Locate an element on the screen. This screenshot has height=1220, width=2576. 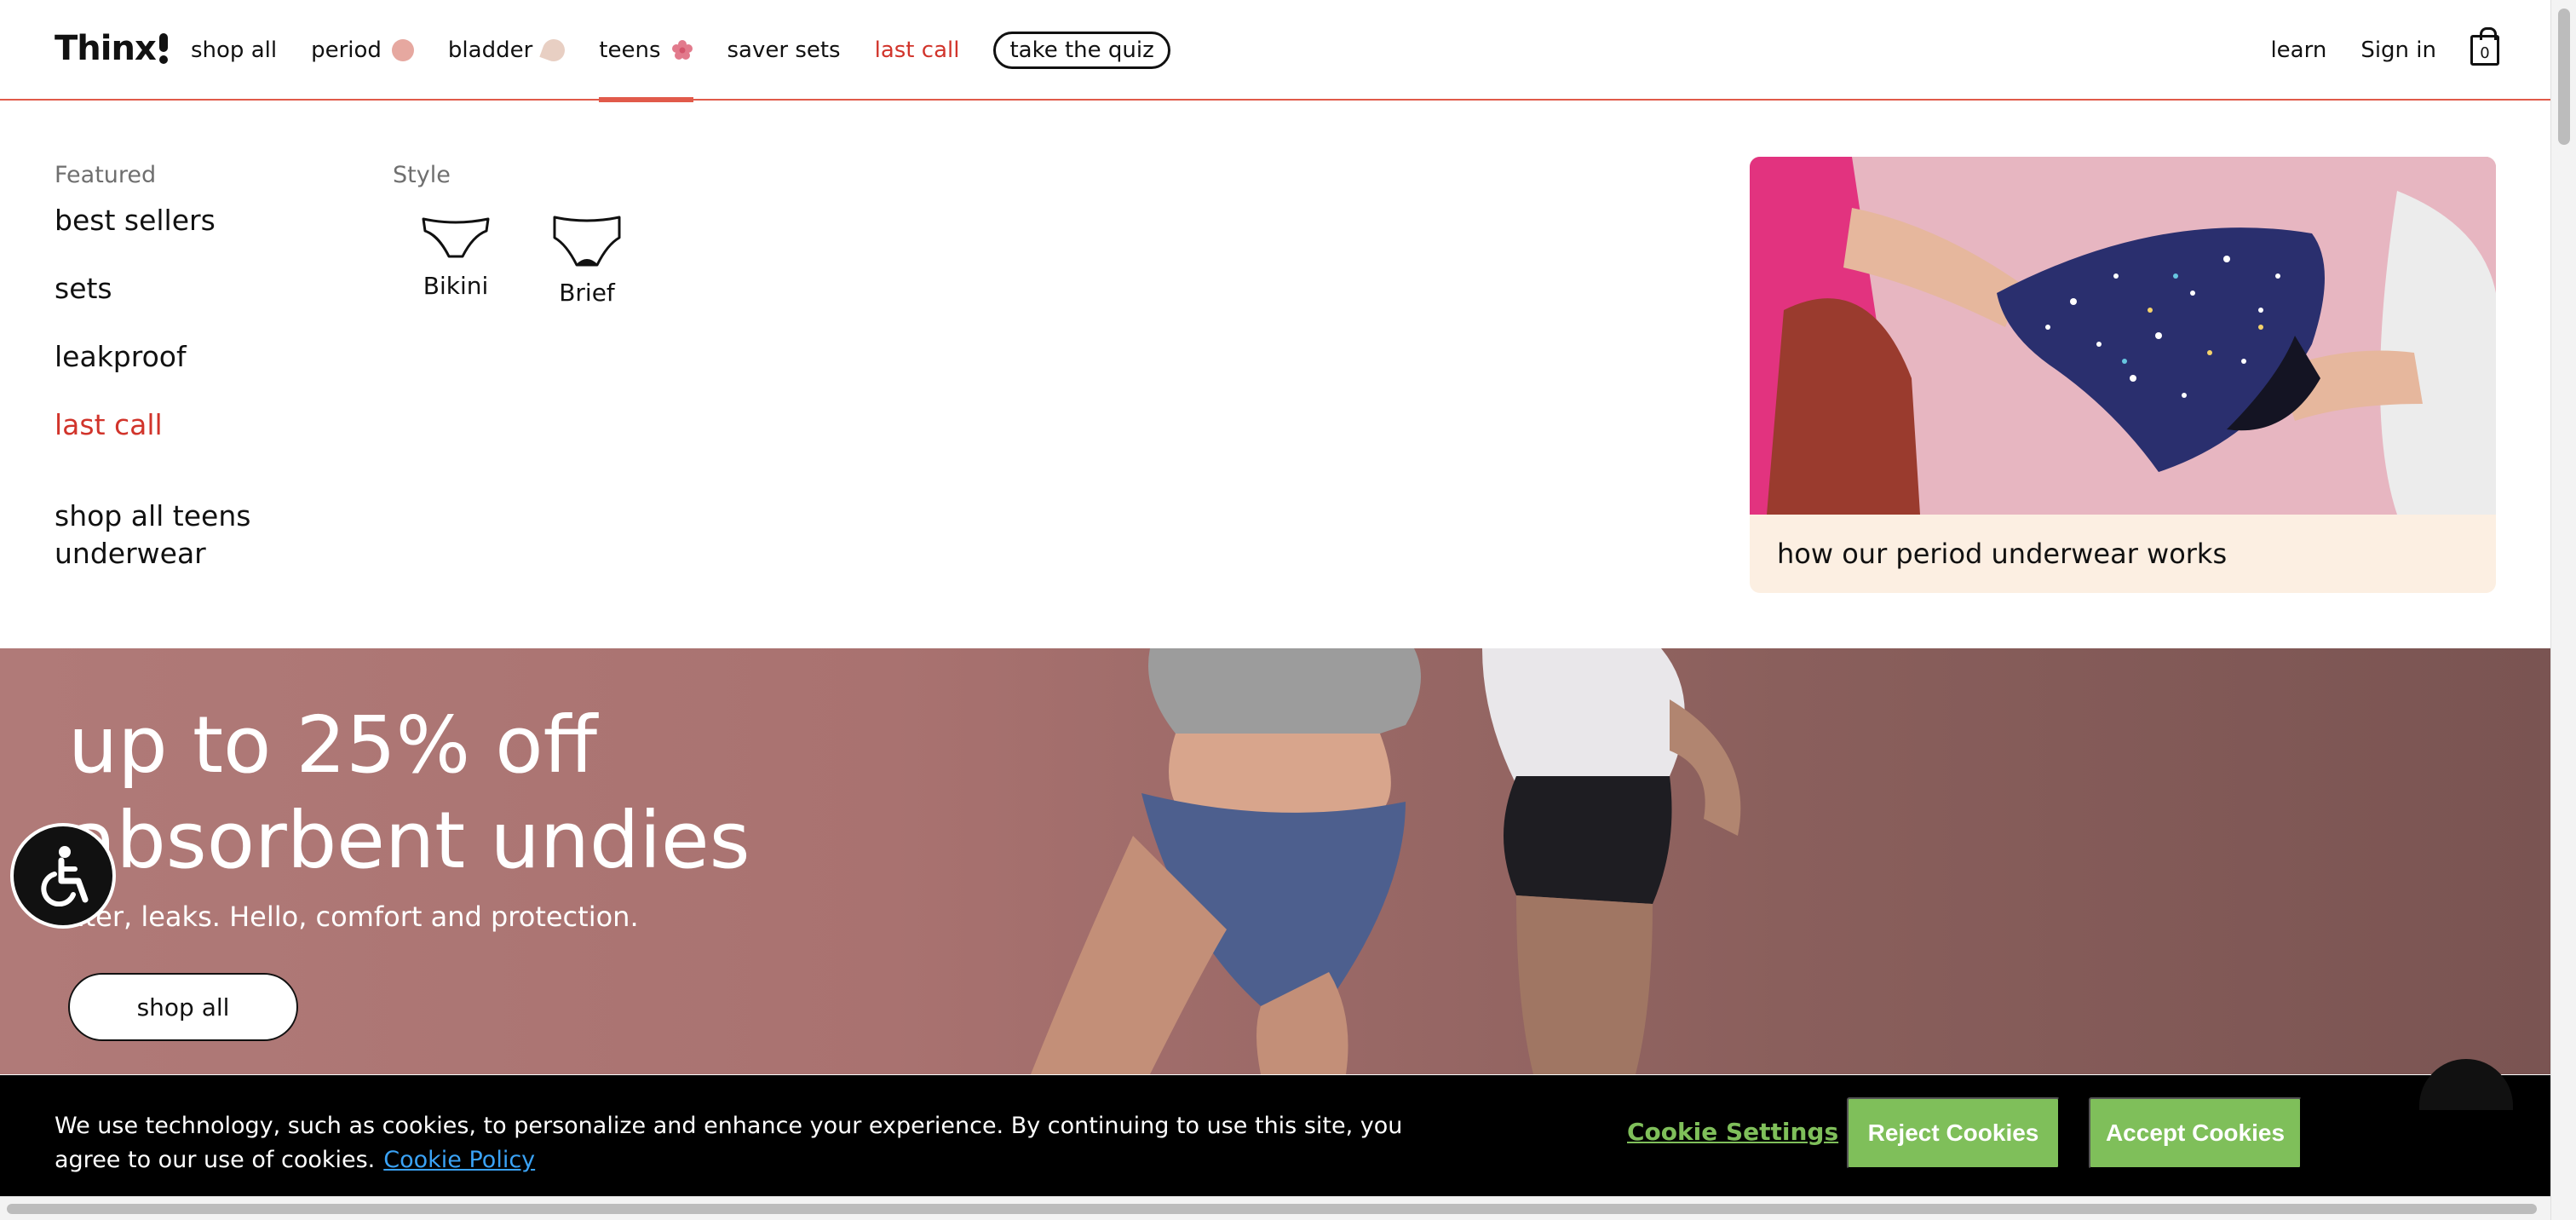
flower-icon is located at coordinates (682, 50).